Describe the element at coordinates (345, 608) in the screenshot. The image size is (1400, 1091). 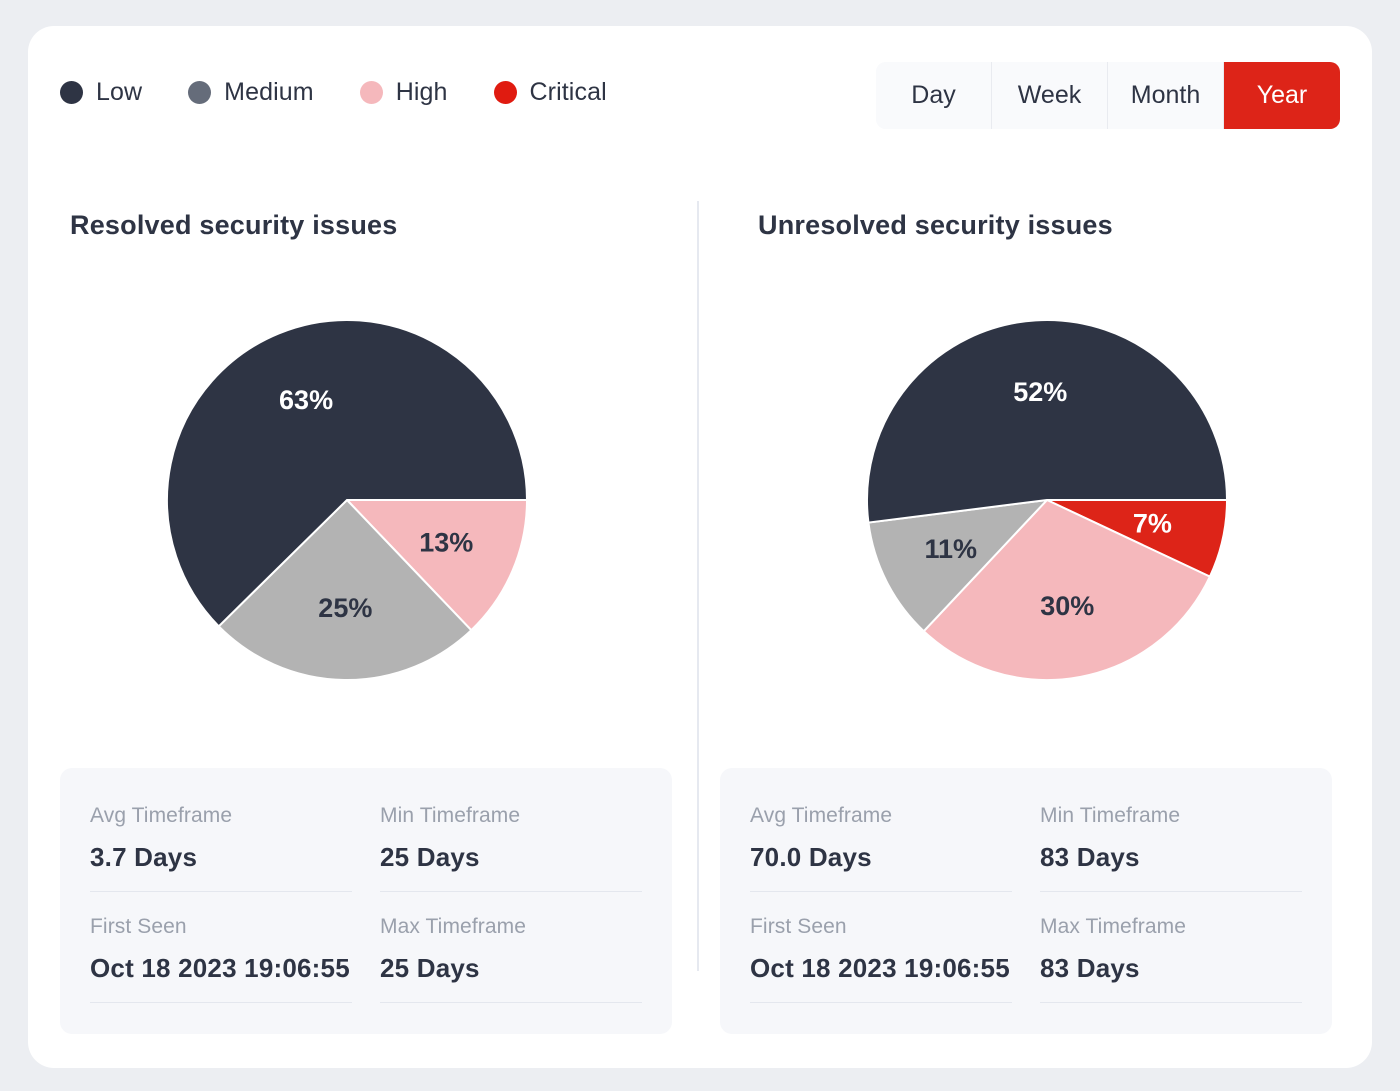
I see `pie-slice-label: 25%` at that location.